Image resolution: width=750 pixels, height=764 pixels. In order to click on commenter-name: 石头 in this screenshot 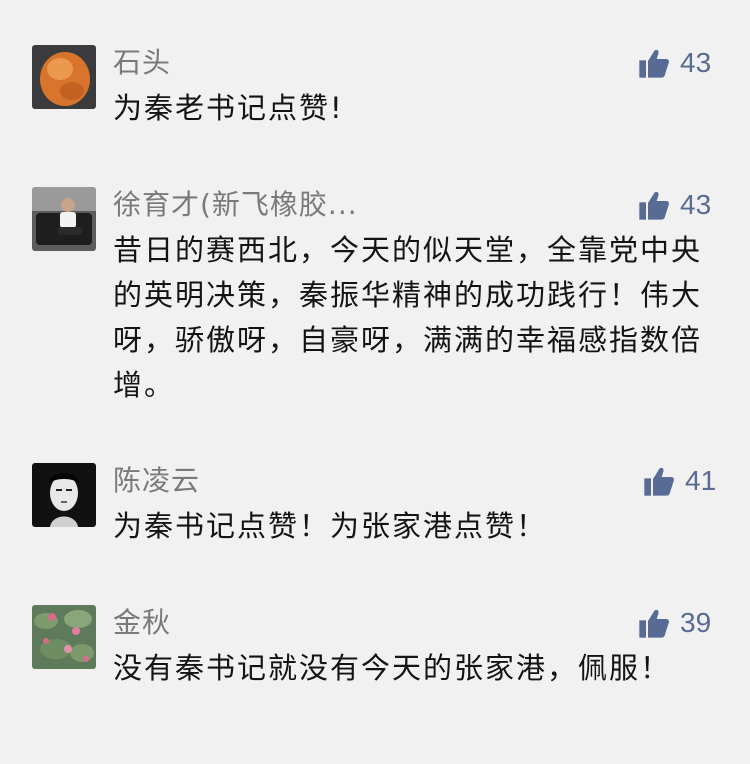, I will do `click(142, 63)`.